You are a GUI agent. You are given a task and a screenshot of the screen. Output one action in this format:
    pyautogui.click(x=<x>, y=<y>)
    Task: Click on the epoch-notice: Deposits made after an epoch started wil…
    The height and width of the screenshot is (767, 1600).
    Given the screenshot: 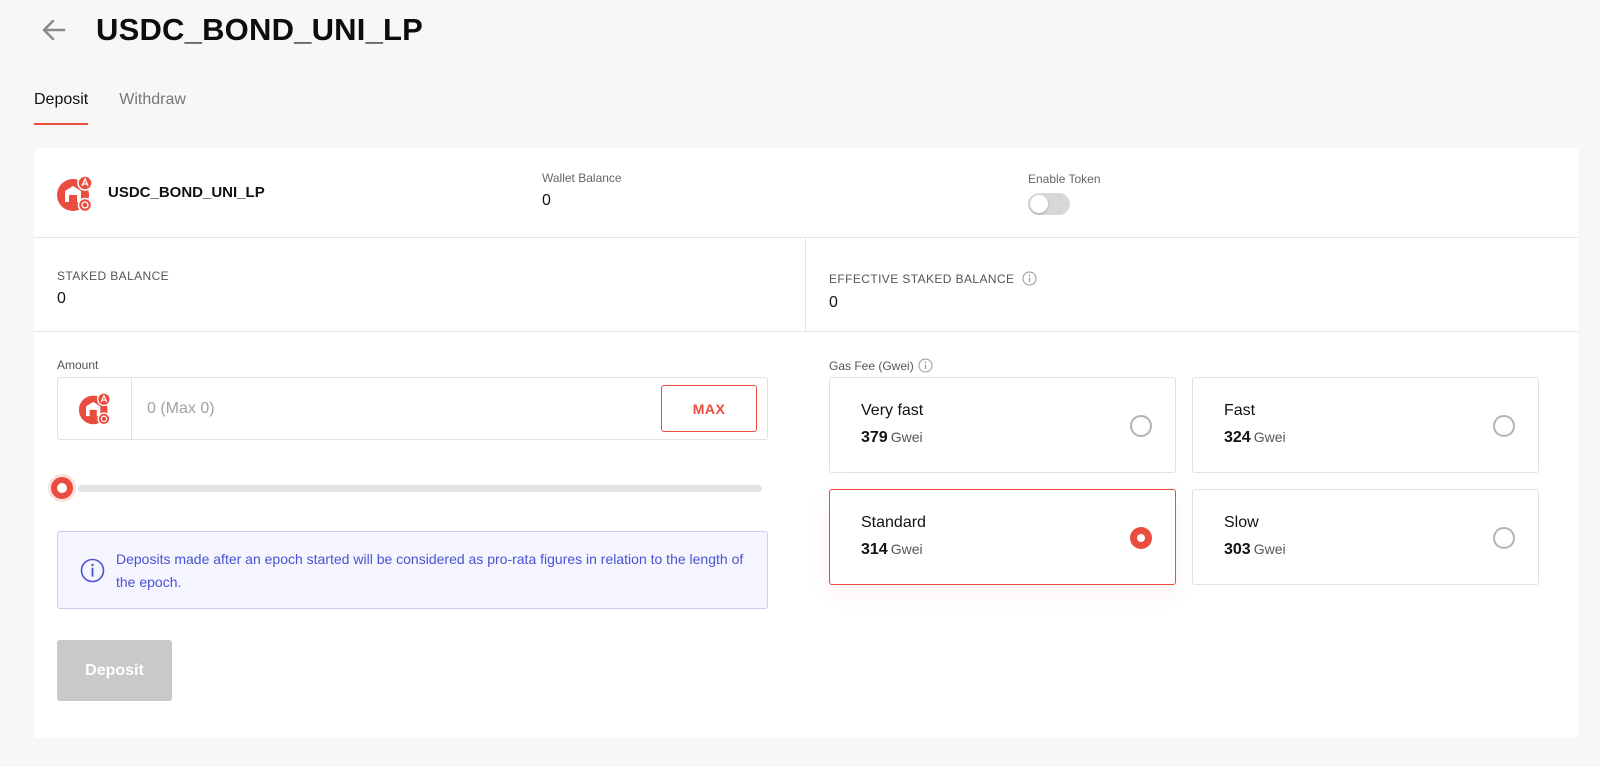 What is the action you would take?
    pyautogui.click(x=412, y=570)
    